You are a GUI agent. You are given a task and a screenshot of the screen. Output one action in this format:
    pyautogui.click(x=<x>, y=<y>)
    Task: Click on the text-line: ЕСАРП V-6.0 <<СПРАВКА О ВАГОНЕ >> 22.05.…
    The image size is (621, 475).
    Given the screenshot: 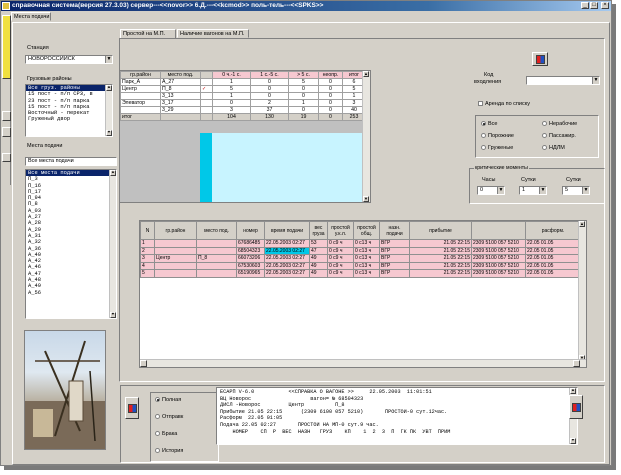 What is the action you would take?
    pyautogui.click(x=326, y=392)
    